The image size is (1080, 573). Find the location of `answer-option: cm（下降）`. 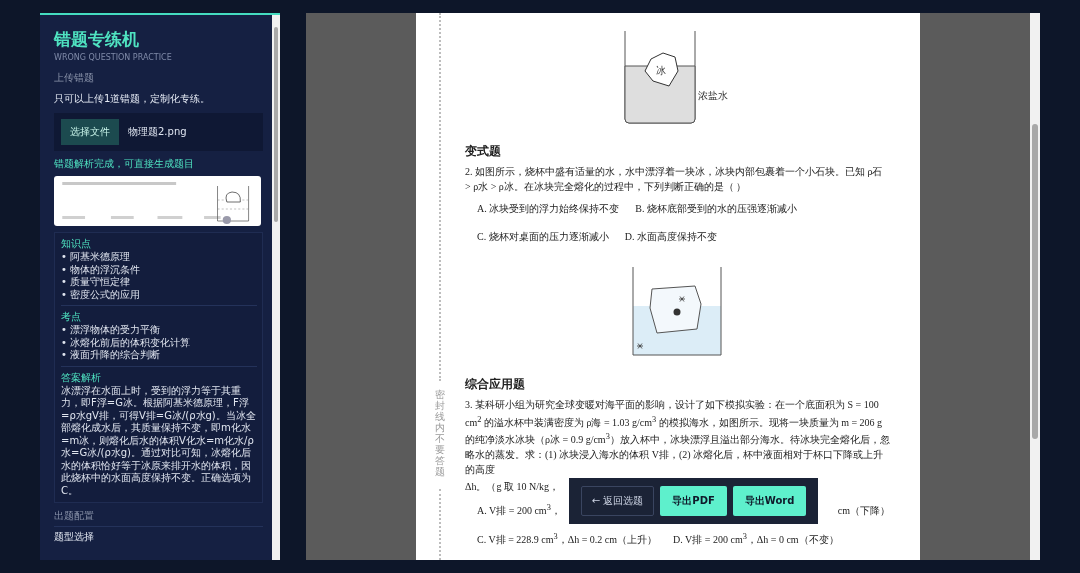

answer-option: cm（下降） is located at coordinates (863, 511).